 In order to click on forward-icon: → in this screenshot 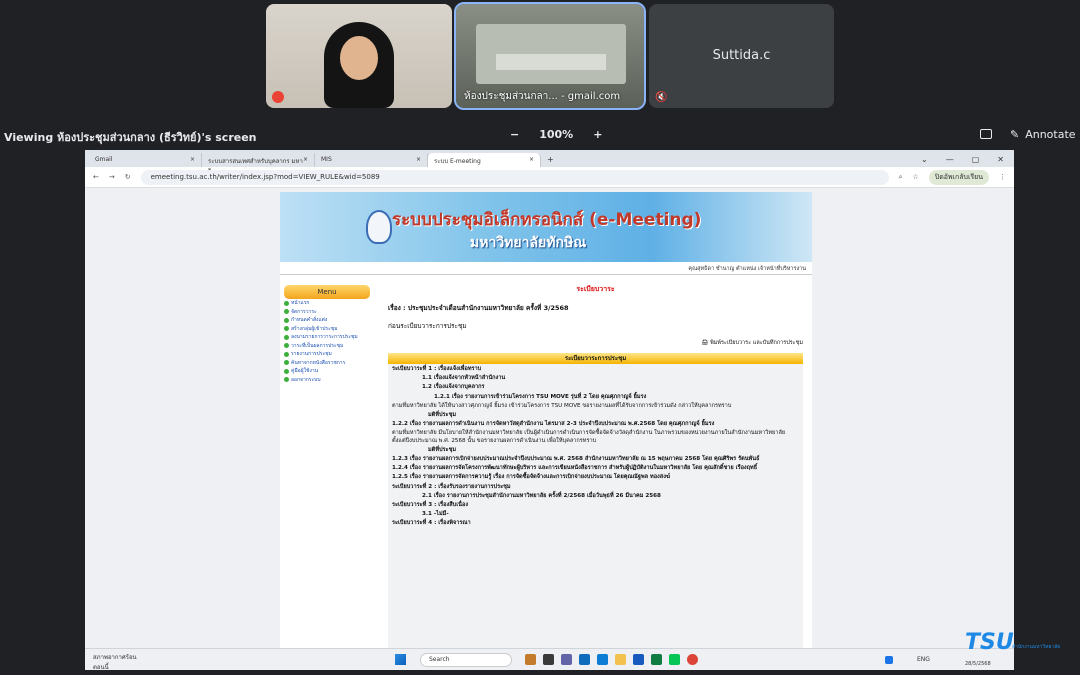, I will do `click(112, 177)`.